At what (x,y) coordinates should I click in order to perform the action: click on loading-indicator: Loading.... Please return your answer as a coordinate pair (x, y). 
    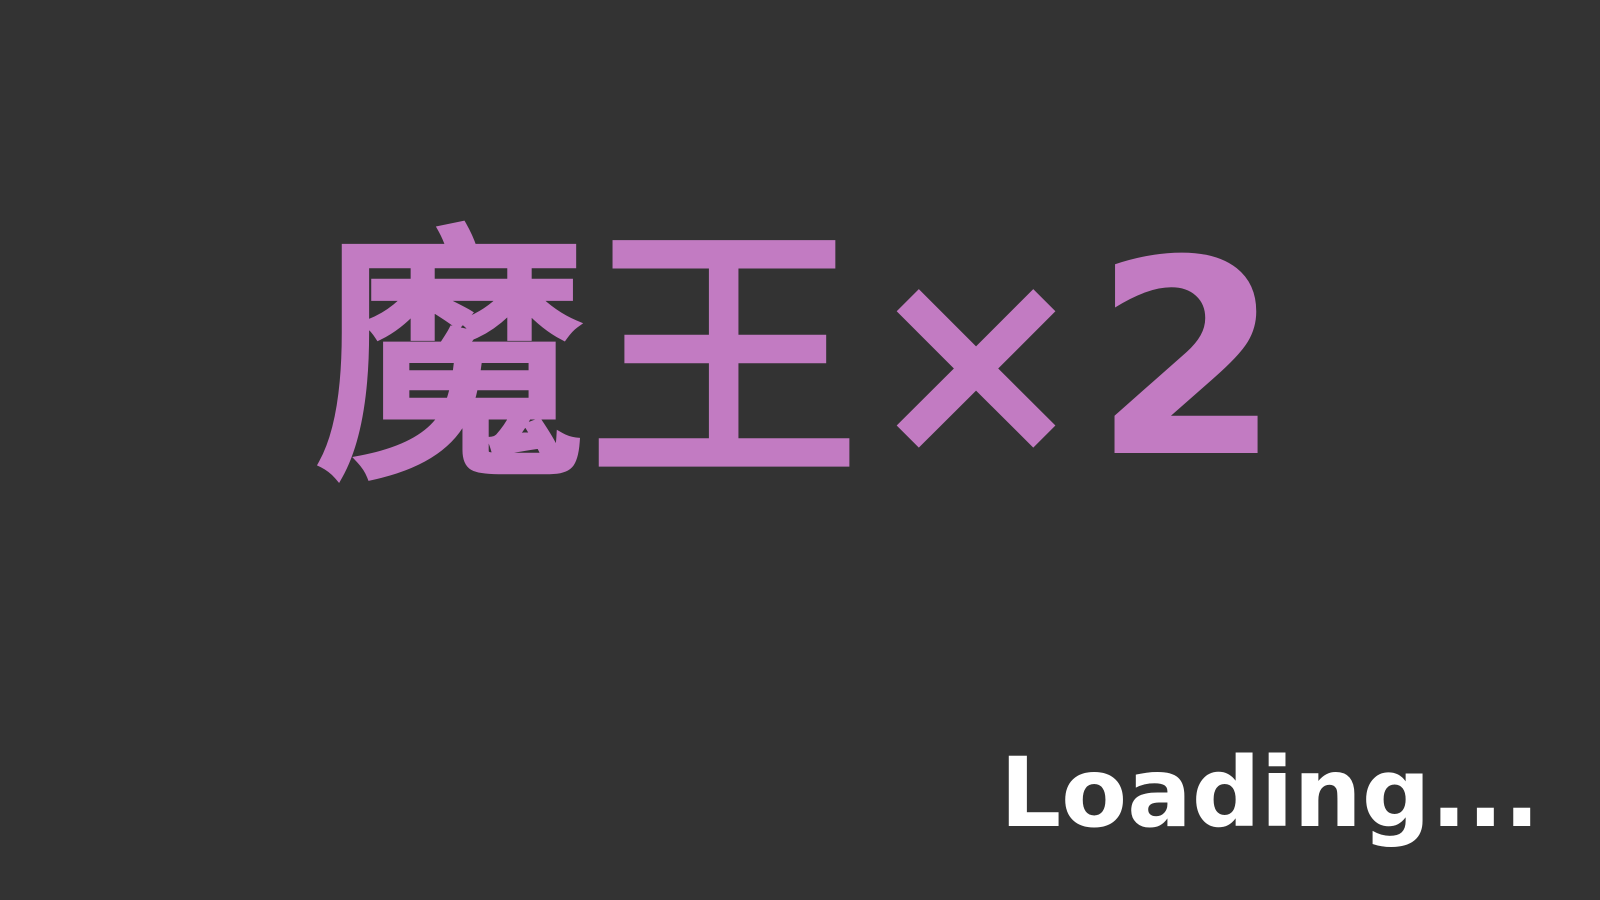
    Looking at the image, I should click on (1270, 793).